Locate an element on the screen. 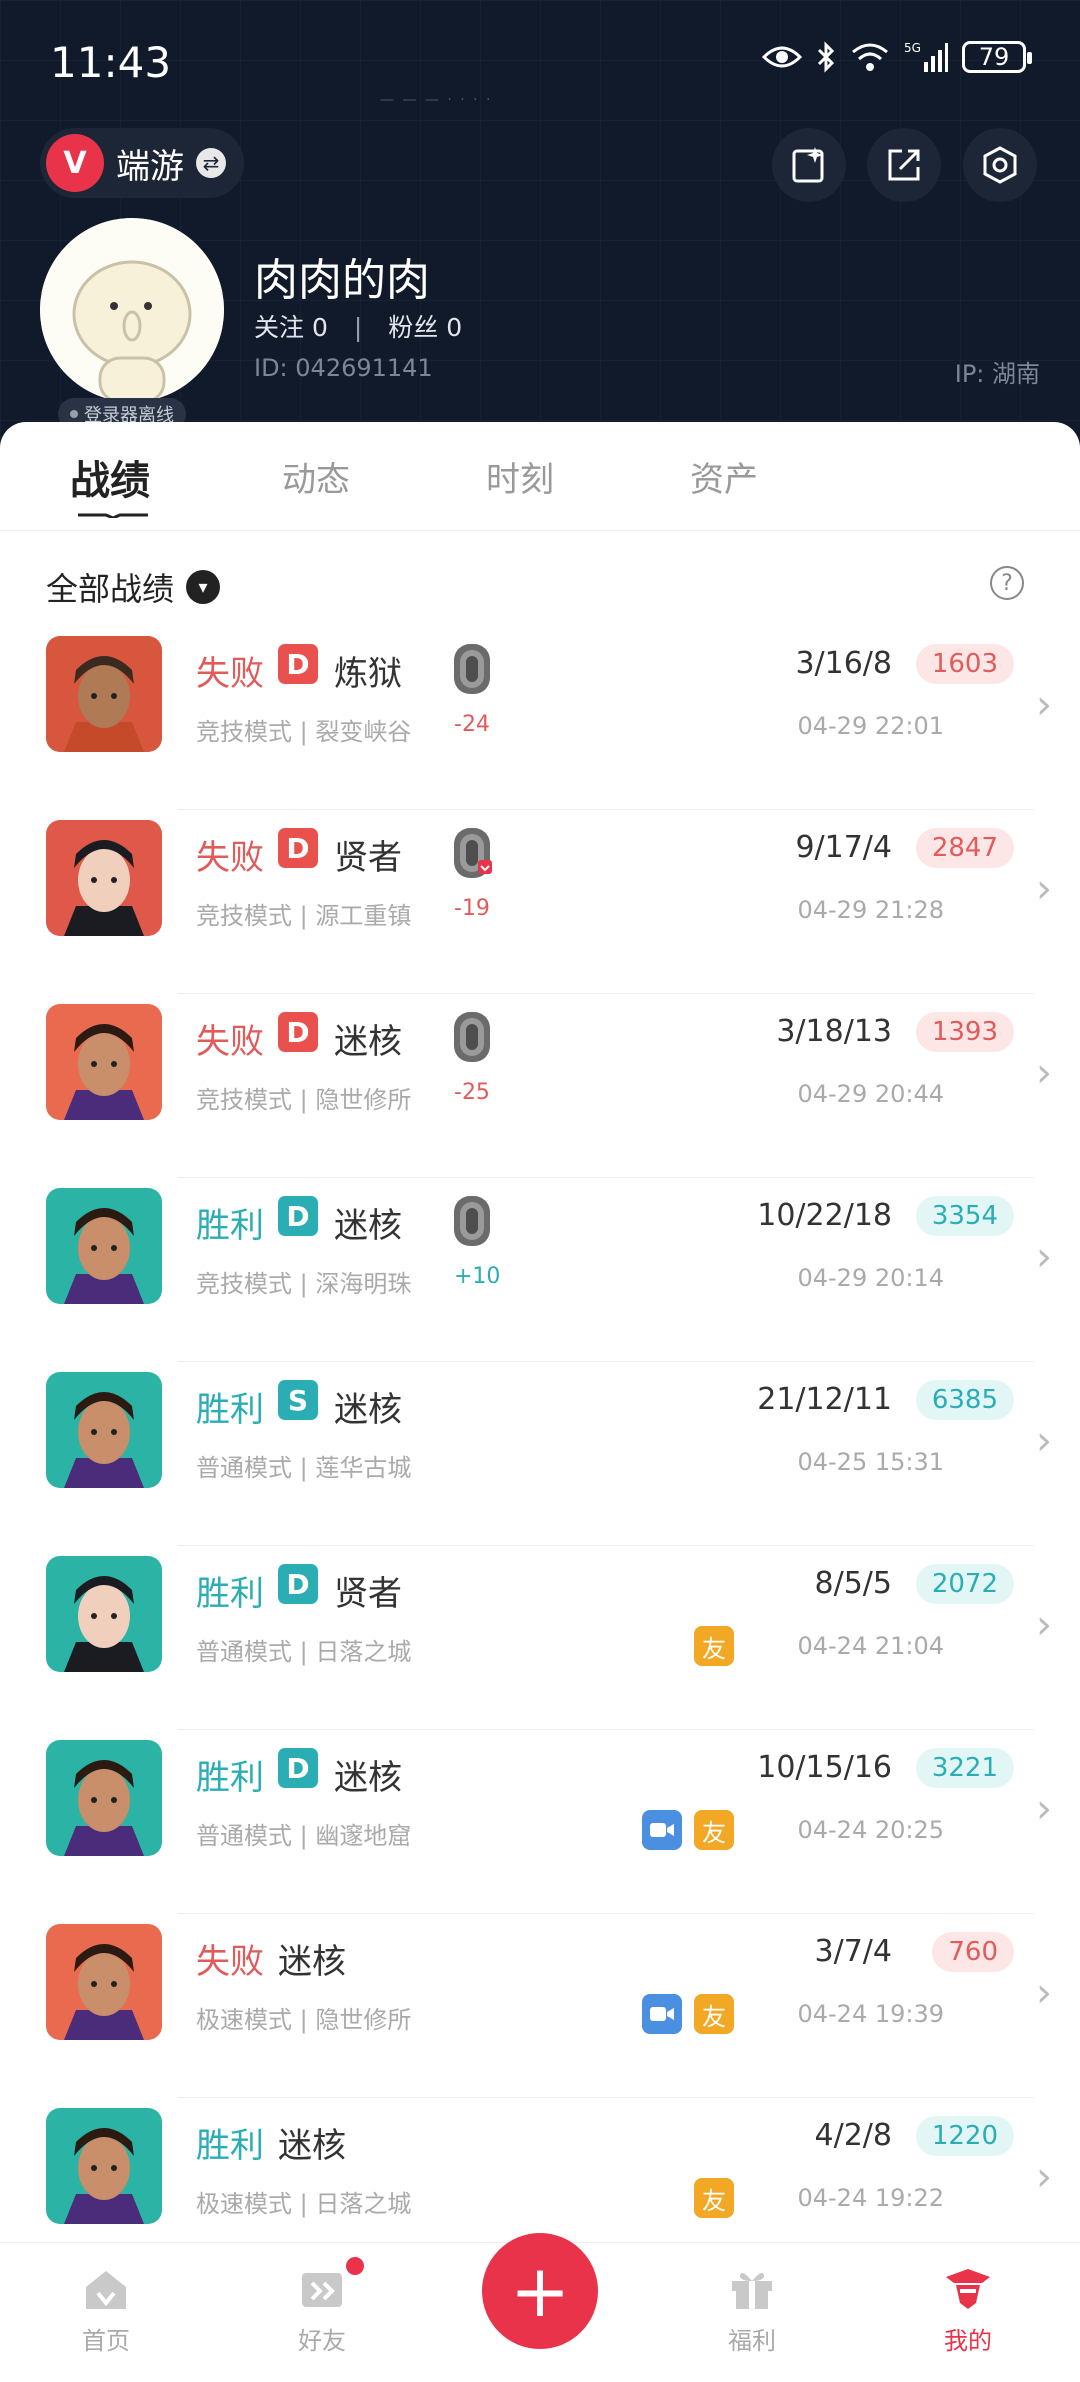  following-link: 关注 0 is located at coordinates (291, 327).